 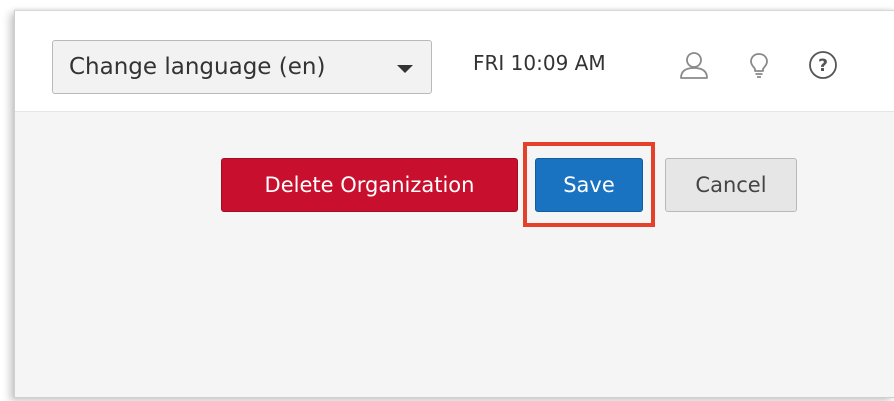 I want to click on user-icon, so click(x=694, y=65).